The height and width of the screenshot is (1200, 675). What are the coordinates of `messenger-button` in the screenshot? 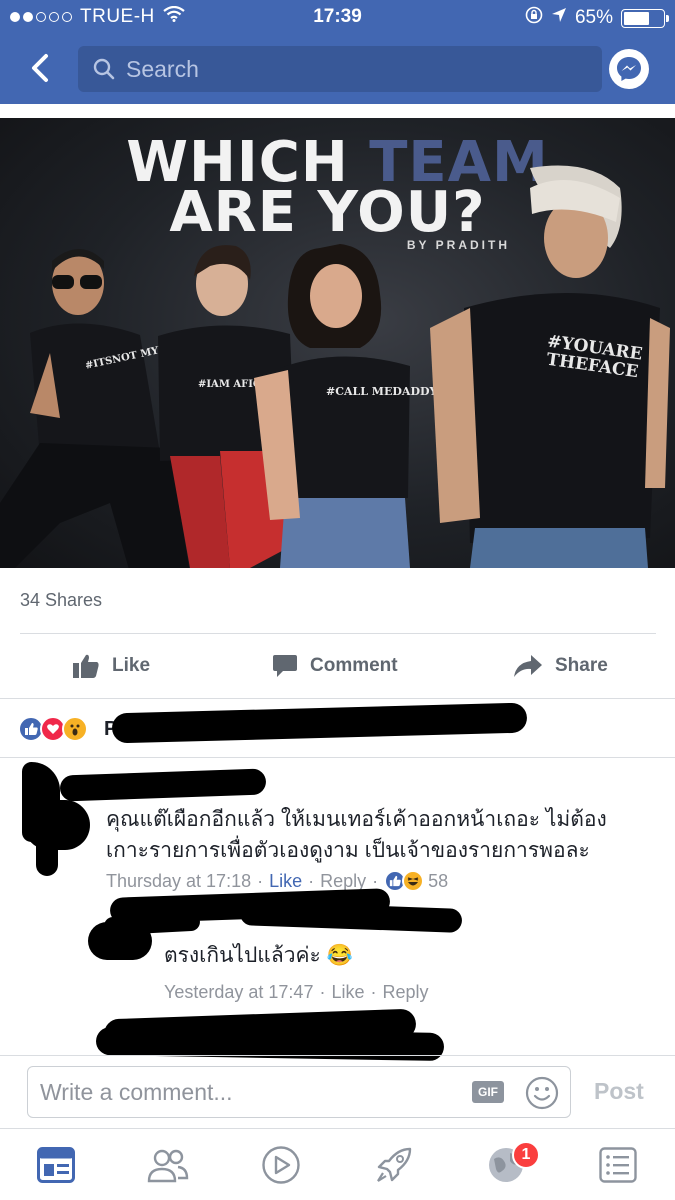 It's located at (629, 69).